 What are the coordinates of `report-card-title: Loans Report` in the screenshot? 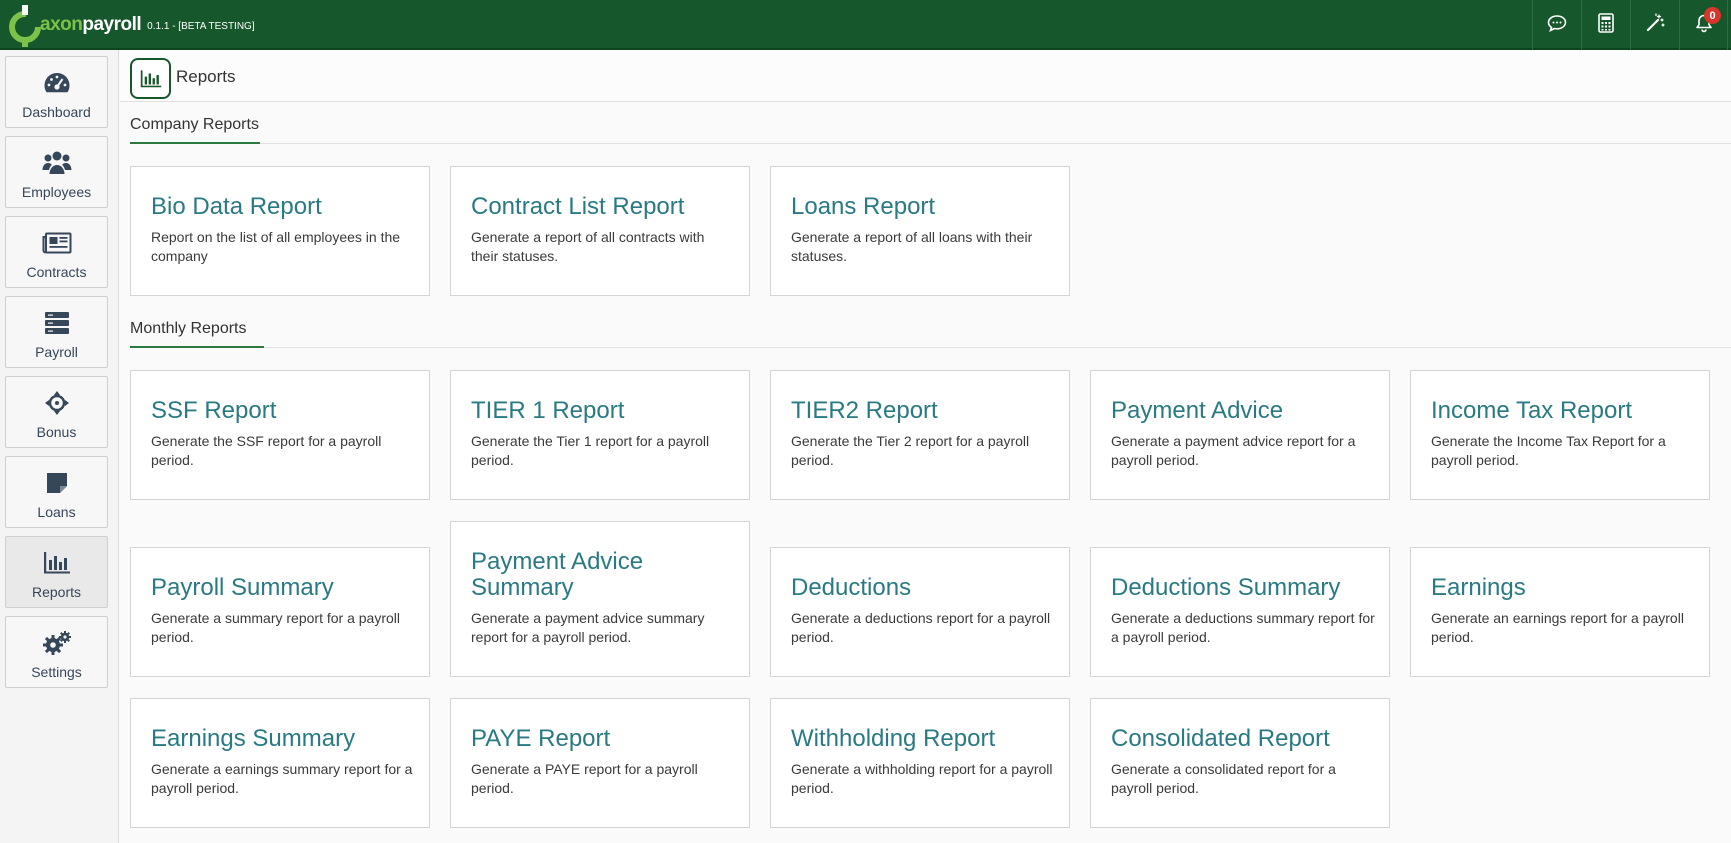 It's located at (863, 206).